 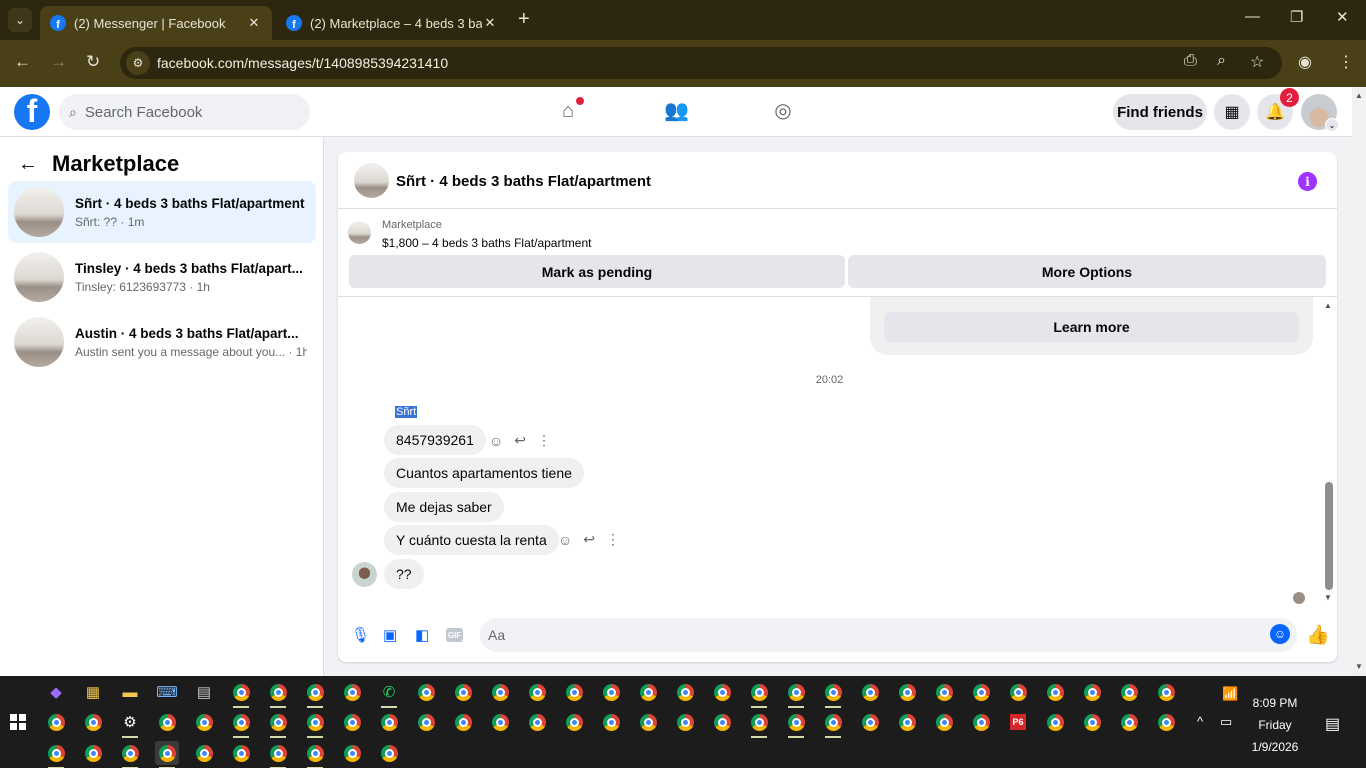 What do you see at coordinates (371, 180) in the screenshot?
I see `chat-avatar` at bounding box center [371, 180].